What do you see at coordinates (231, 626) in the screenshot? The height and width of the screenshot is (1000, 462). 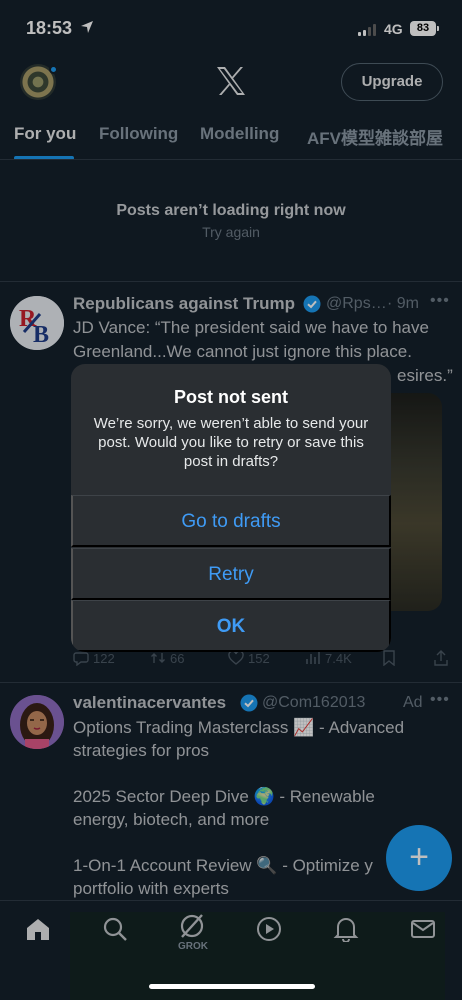 I see `ok-button: OK` at bounding box center [231, 626].